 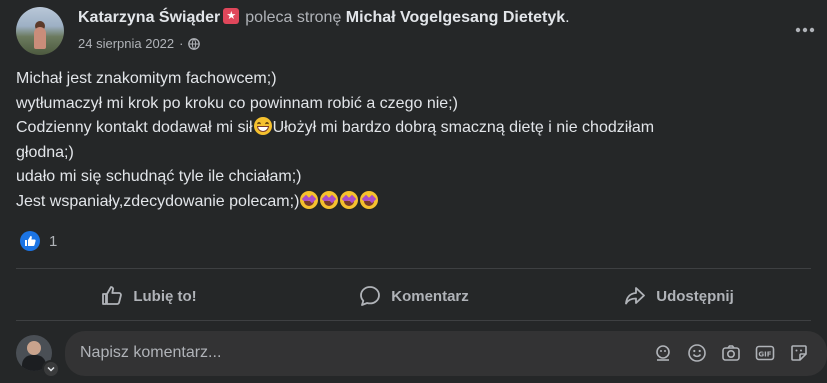 What do you see at coordinates (411, 202) in the screenshot?
I see `post-line: Jest wspaniały,zdecydowanie polecam;)` at bounding box center [411, 202].